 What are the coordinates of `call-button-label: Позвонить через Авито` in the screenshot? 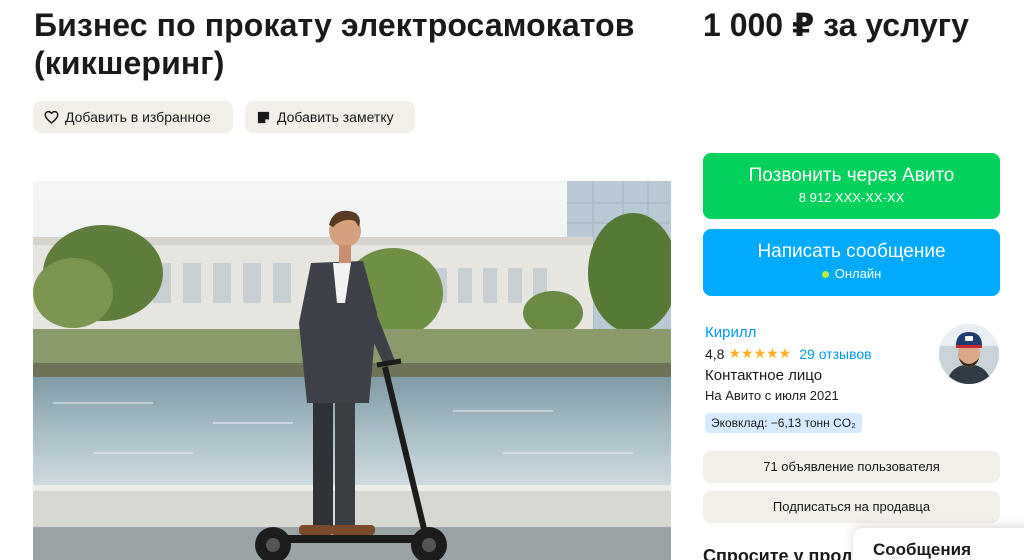 It's located at (851, 175).